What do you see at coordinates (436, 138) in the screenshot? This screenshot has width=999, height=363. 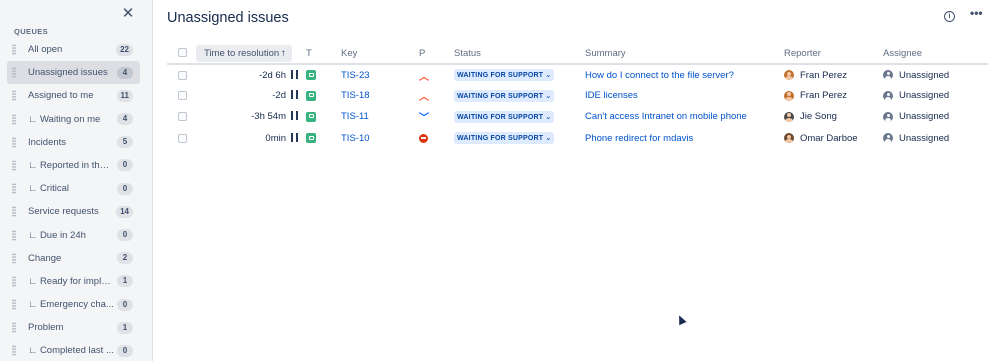 I see `priority-cell` at bounding box center [436, 138].